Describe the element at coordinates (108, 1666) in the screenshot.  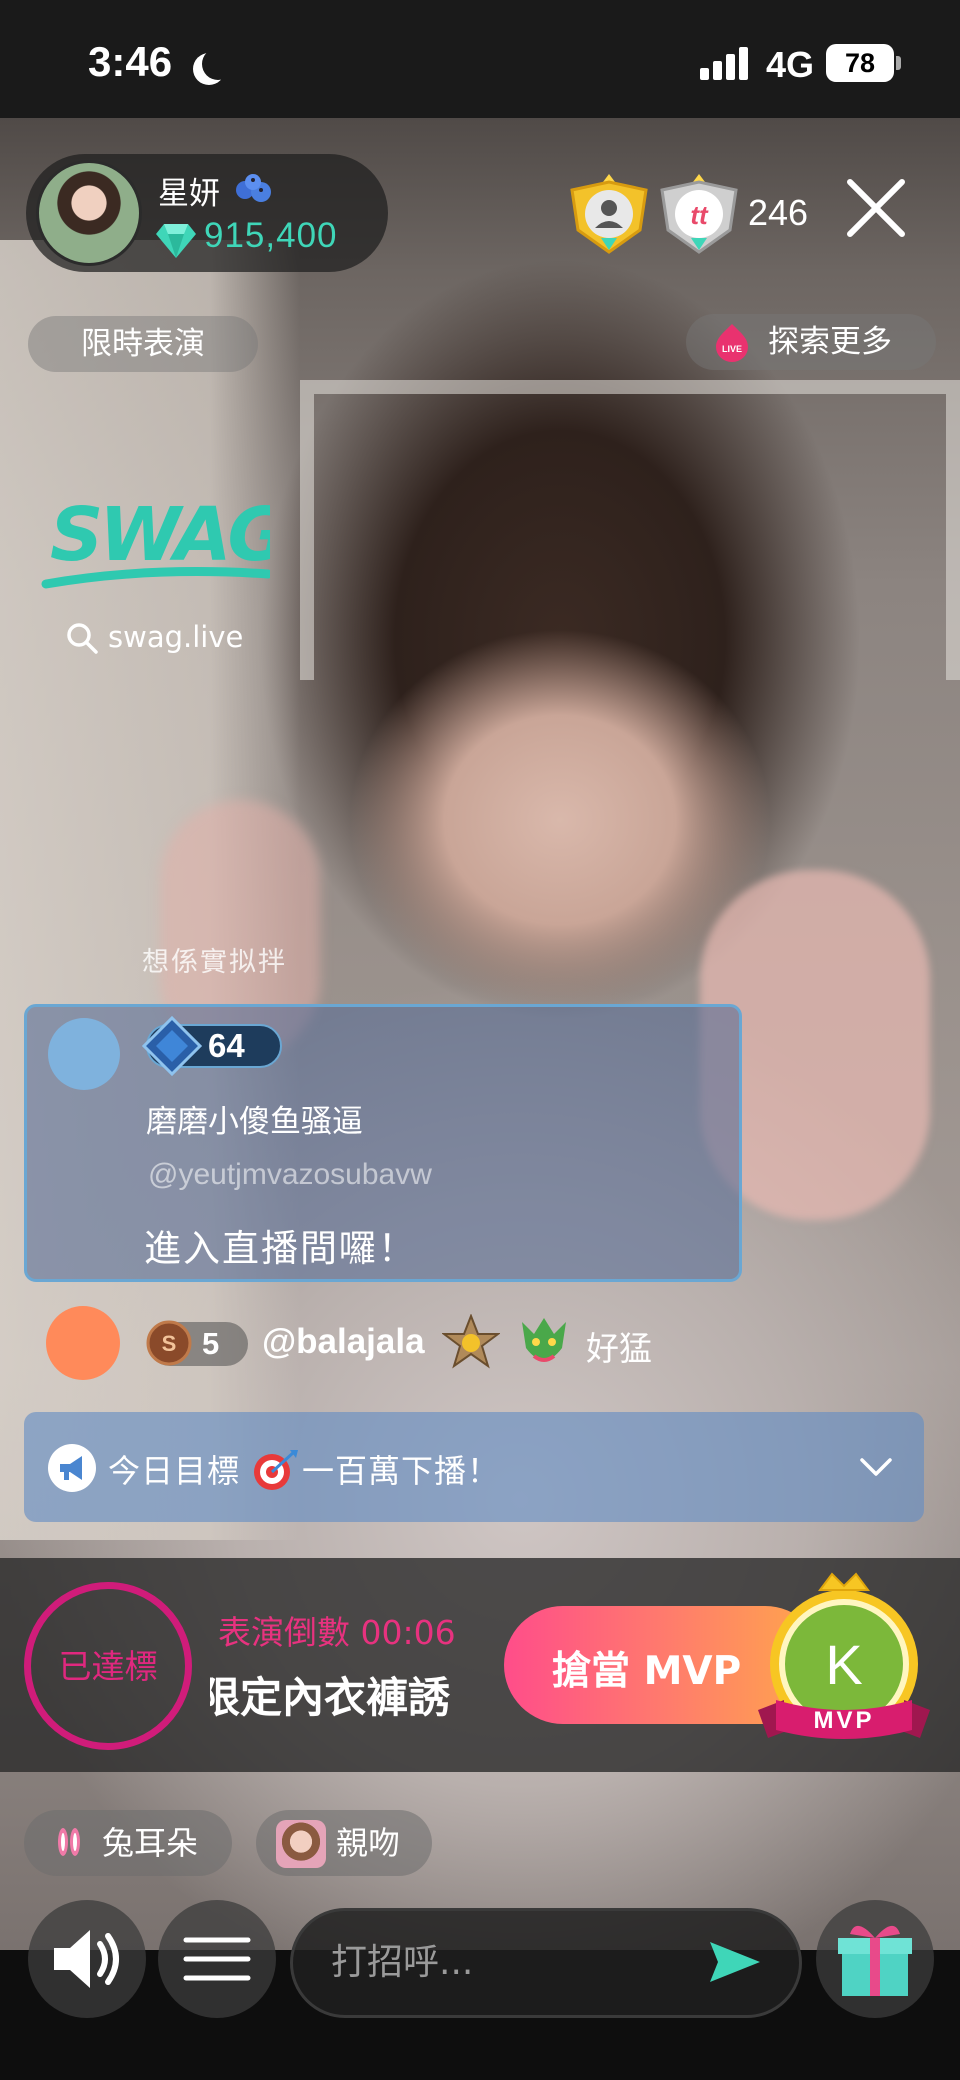
I see `achieved-label: 已達標` at that location.